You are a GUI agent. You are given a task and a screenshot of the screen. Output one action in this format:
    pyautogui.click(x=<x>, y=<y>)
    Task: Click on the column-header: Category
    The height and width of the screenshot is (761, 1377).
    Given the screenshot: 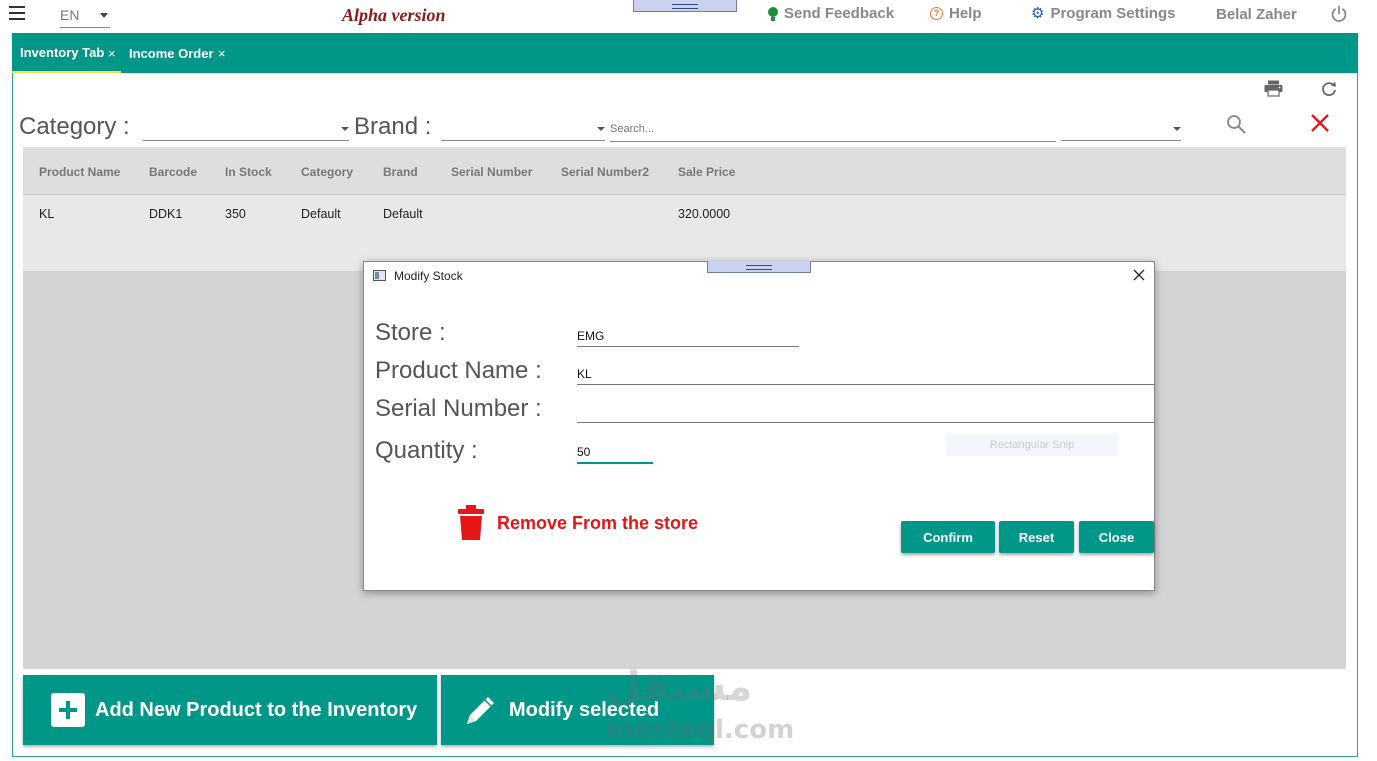 What is the action you would take?
    pyautogui.click(x=327, y=172)
    